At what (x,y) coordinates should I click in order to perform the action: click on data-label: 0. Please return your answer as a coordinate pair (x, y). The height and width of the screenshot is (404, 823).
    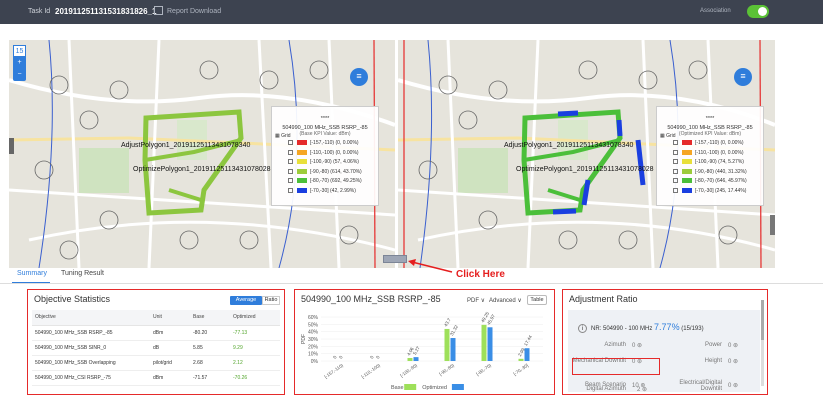
    Looking at the image, I should click on (341, 356).